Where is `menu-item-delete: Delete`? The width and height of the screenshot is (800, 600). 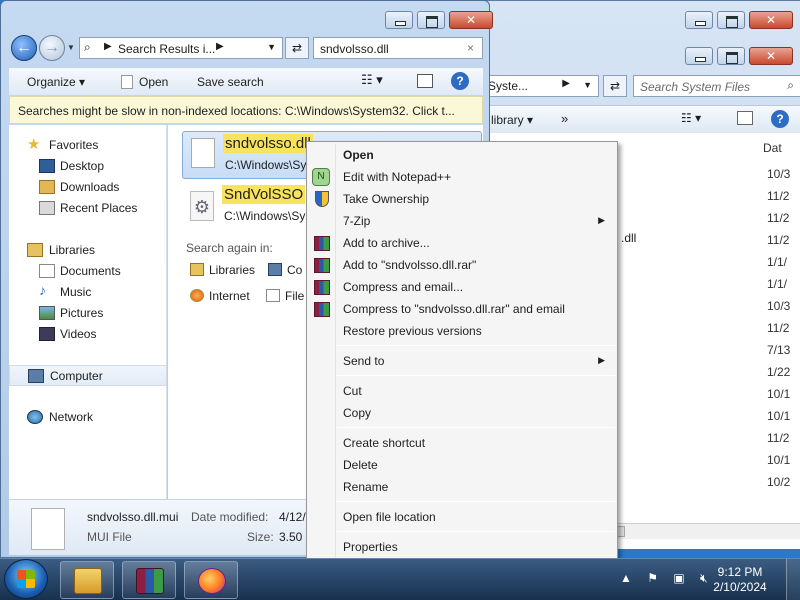 menu-item-delete: Delete is located at coordinates (462, 465).